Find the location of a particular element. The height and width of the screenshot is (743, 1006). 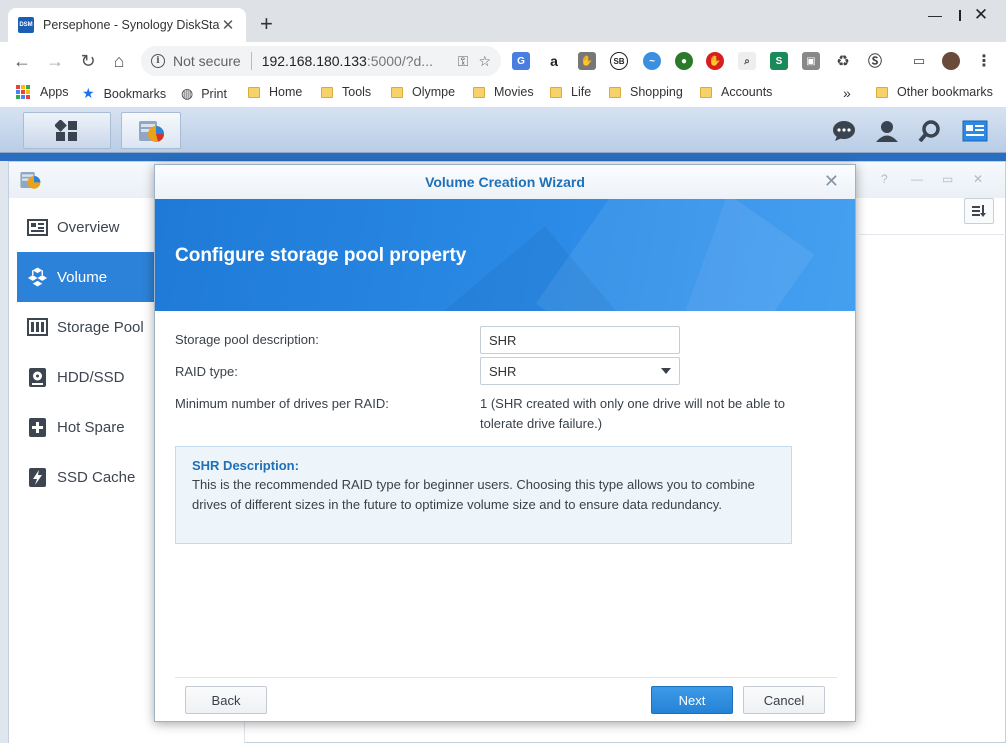

bookmark-shopping: Shopping is located at coordinates (646, 92).